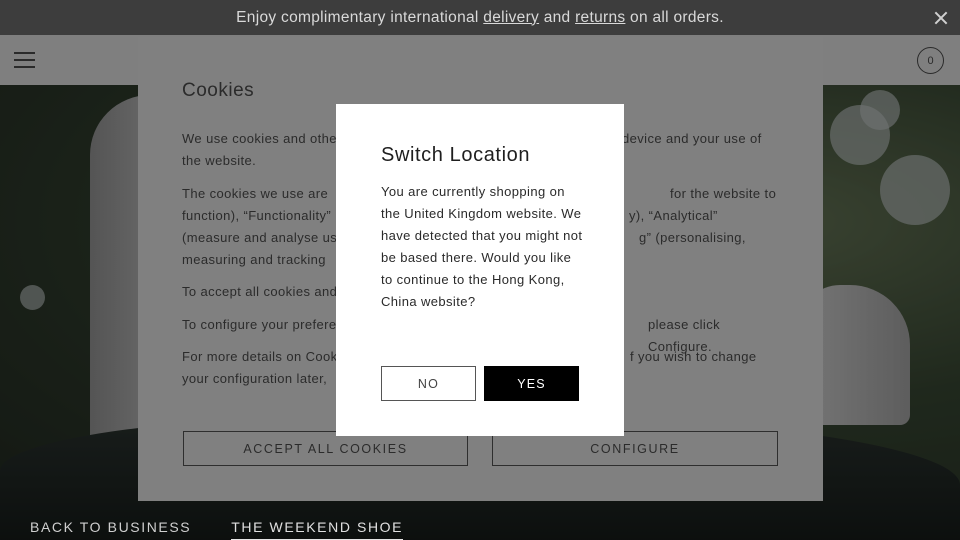 This screenshot has width=960, height=540. Describe the element at coordinates (930, 60) in the screenshot. I see `shopping-bag-count: 0` at that location.